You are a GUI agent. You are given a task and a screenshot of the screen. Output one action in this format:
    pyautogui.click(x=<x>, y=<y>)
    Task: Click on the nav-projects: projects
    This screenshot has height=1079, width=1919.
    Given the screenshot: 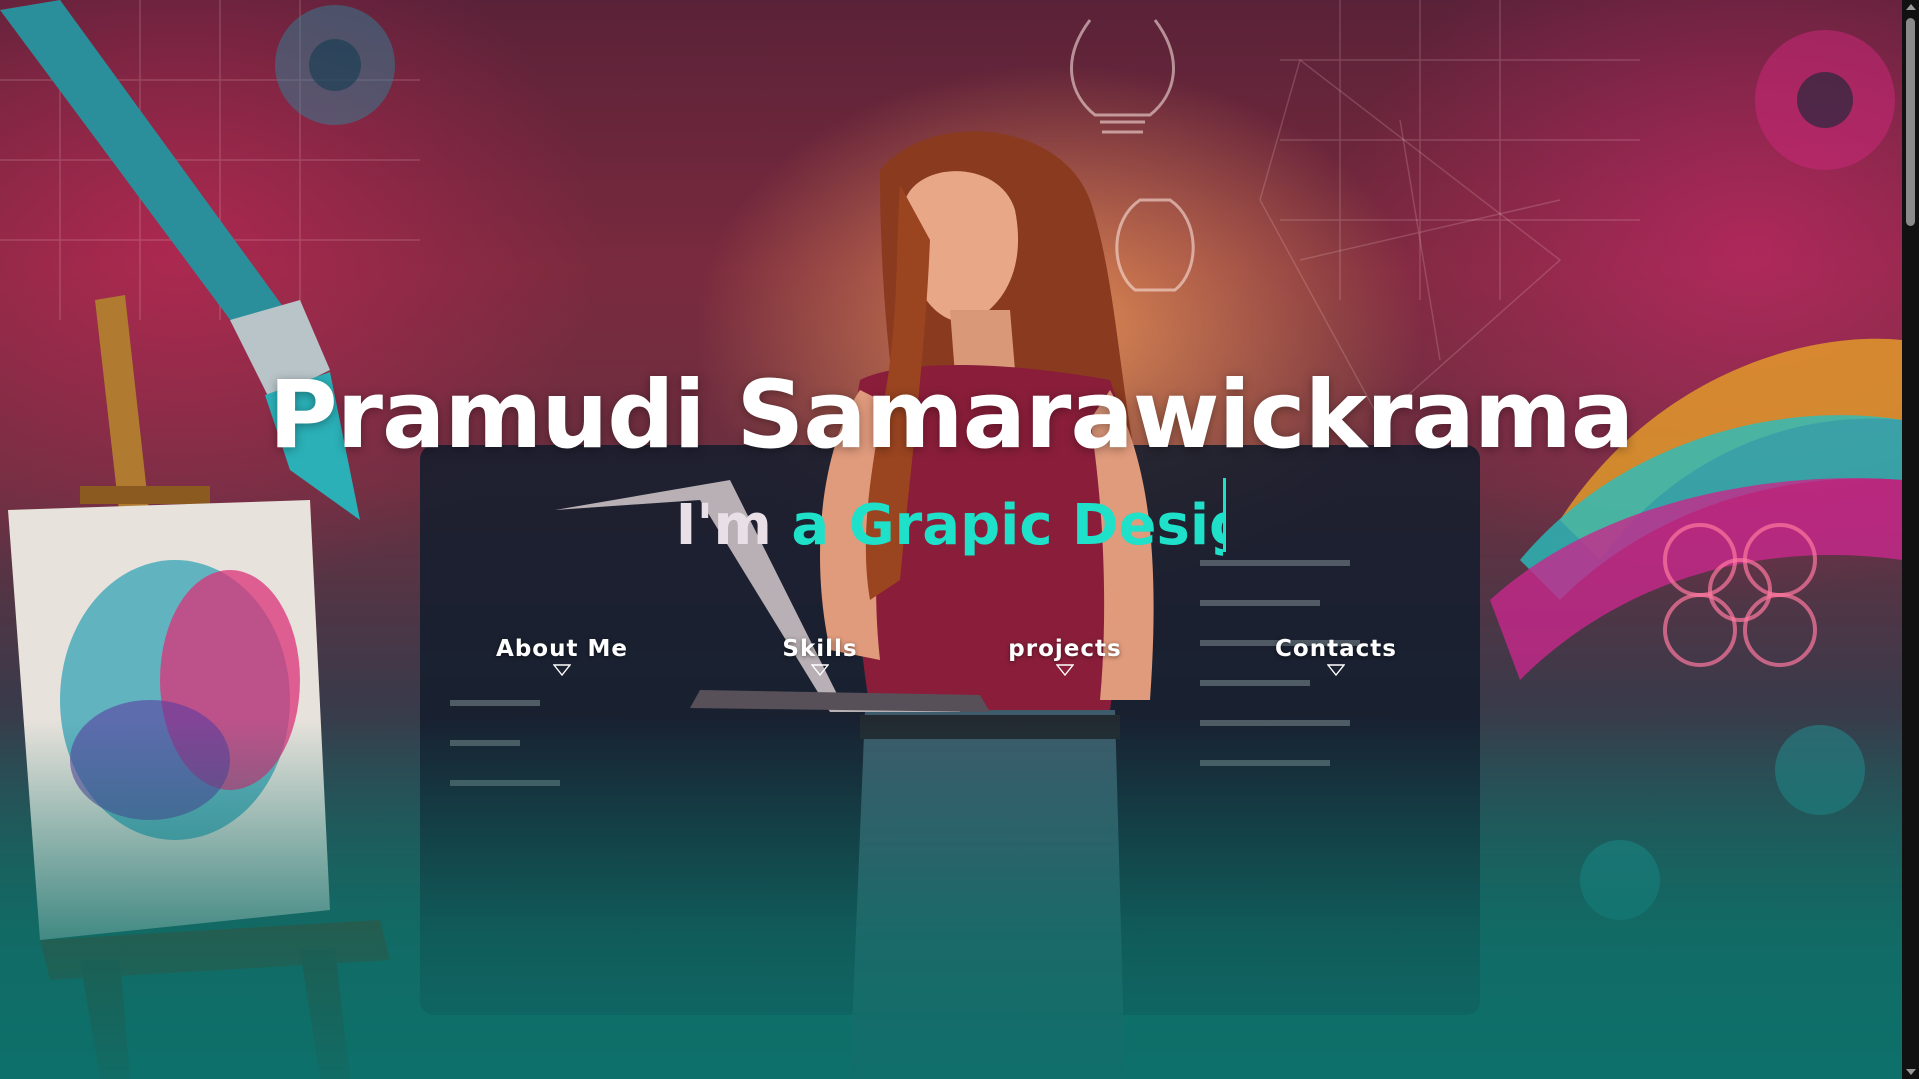 What is the action you would take?
    pyautogui.click(x=1065, y=656)
    